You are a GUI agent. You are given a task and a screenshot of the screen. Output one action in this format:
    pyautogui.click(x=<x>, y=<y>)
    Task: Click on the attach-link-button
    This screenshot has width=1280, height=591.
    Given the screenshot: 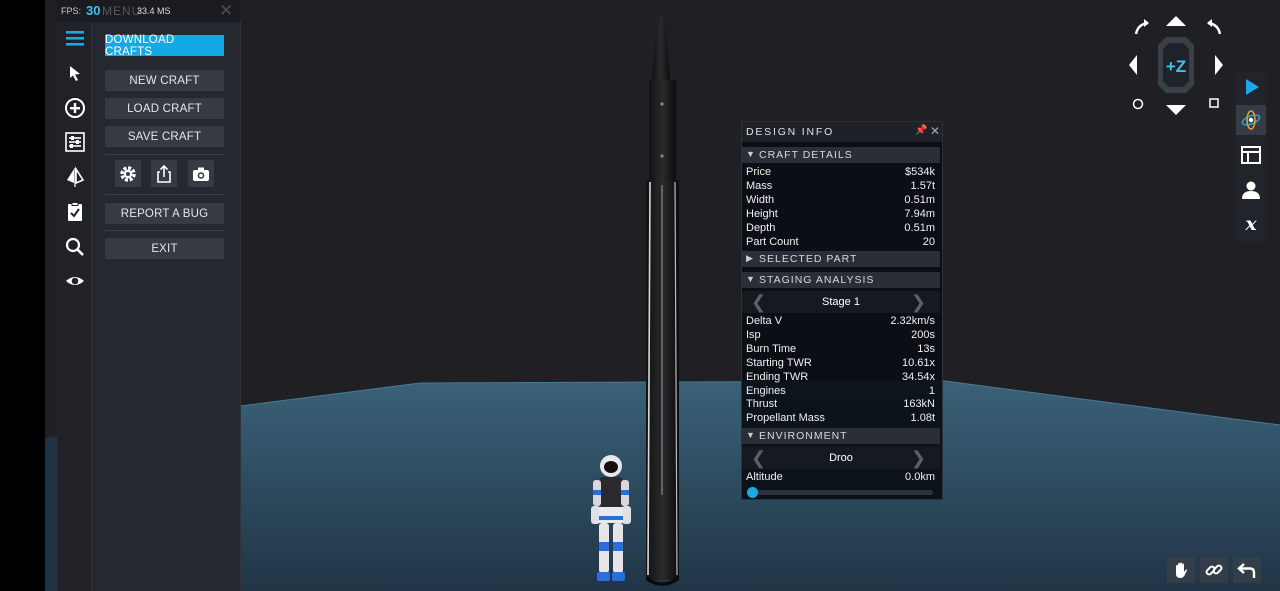 What is the action you would take?
    pyautogui.click(x=1214, y=570)
    